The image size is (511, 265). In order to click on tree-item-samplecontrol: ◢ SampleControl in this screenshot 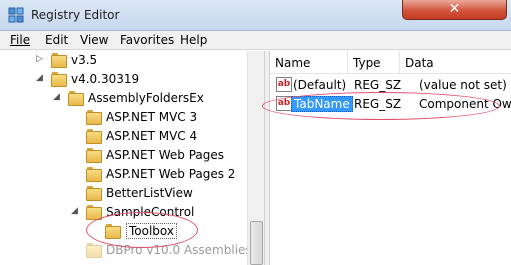, I will do `click(123, 212)`.